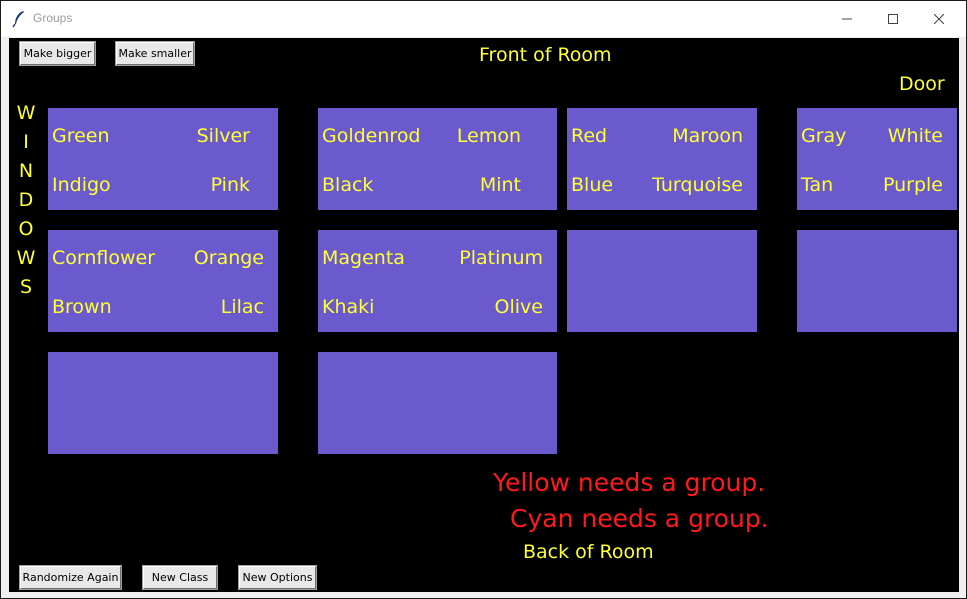  I want to click on make-smaller-button: Make smaller, so click(155, 53).